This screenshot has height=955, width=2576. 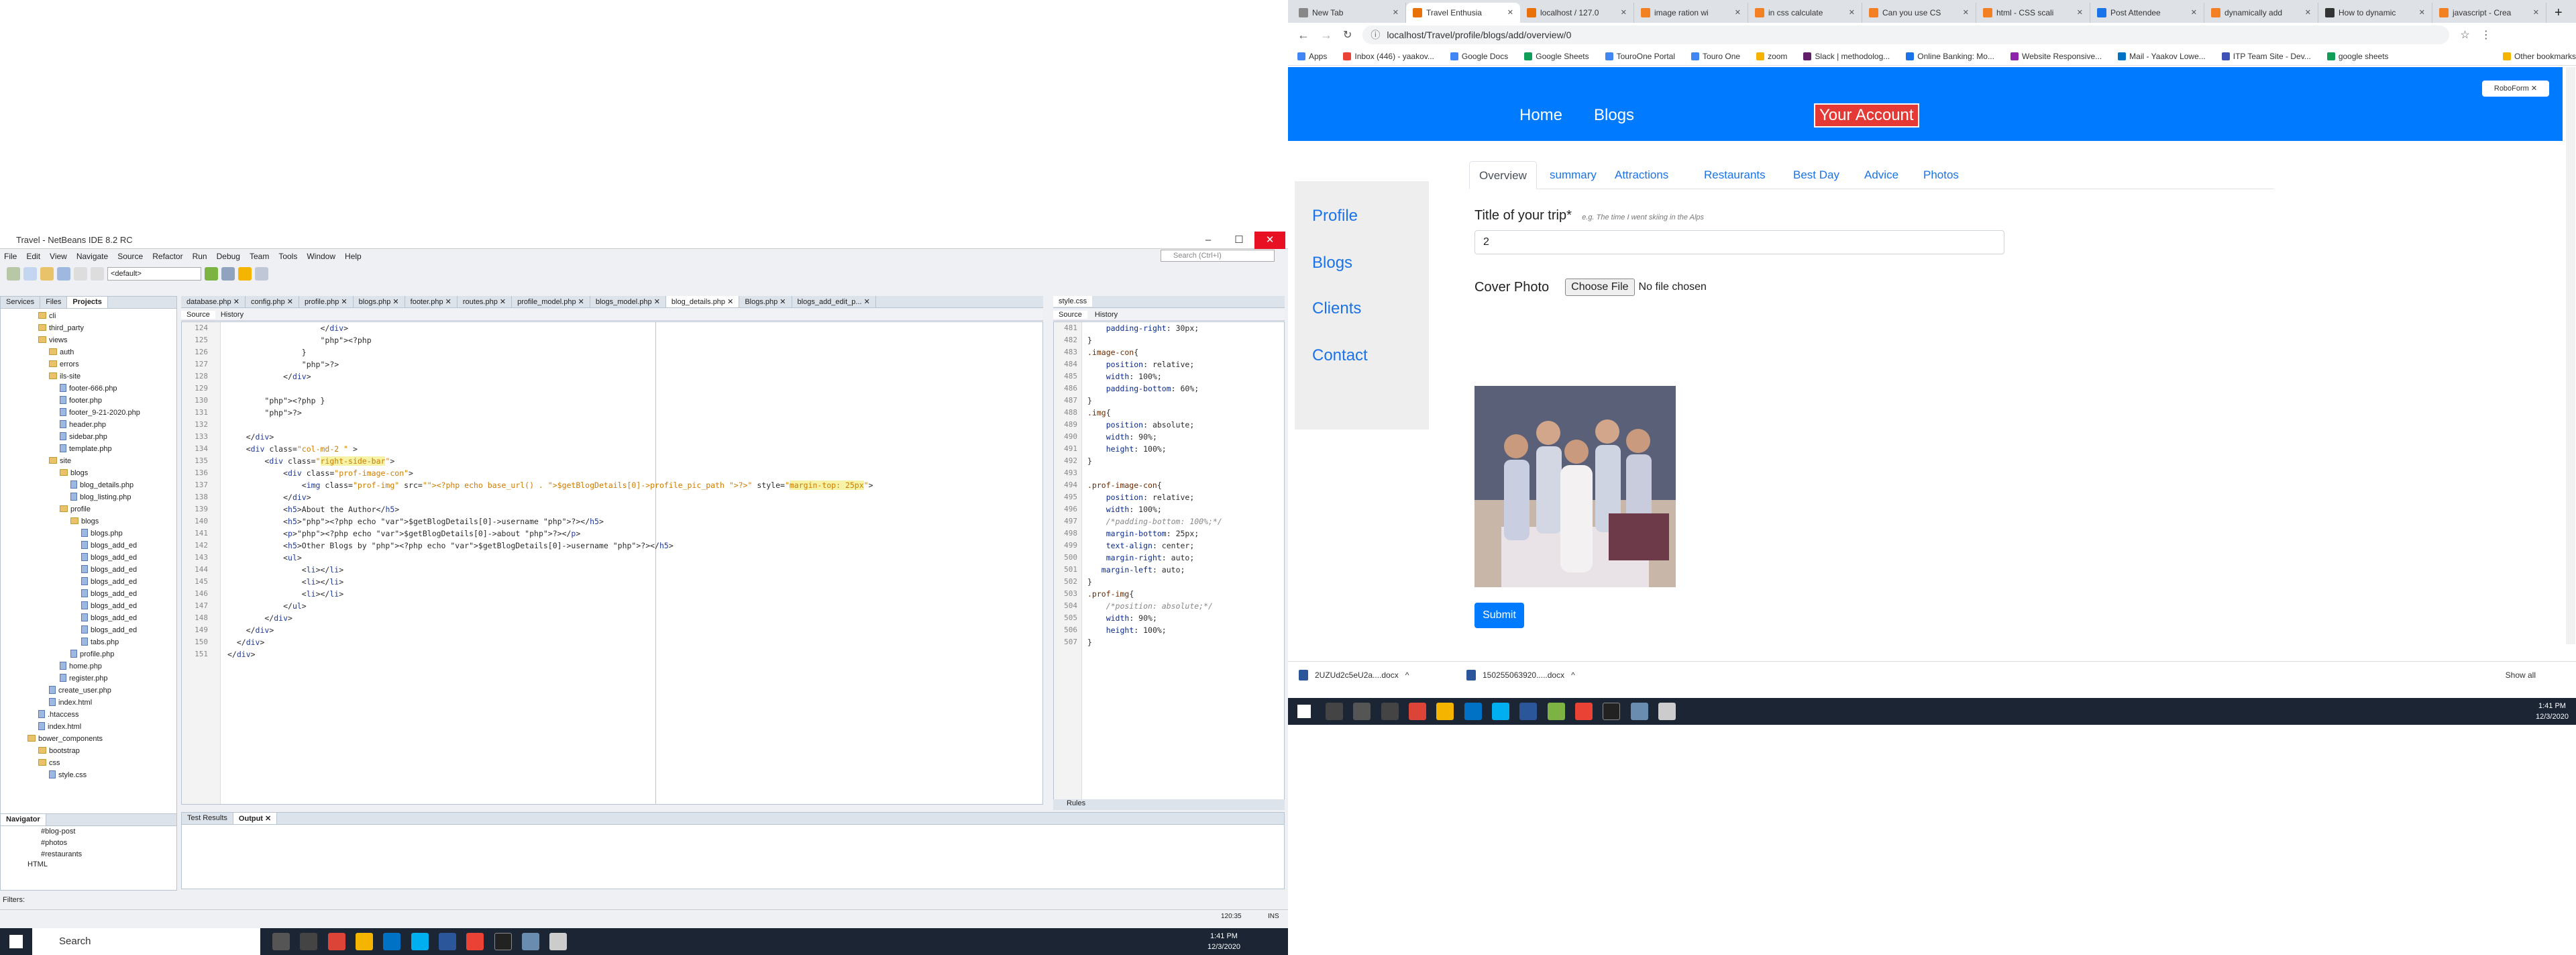 What do you see at coordinates (63, 274) in the screenshot?
I see `save-all-icon` at bounding box center [63, 274].